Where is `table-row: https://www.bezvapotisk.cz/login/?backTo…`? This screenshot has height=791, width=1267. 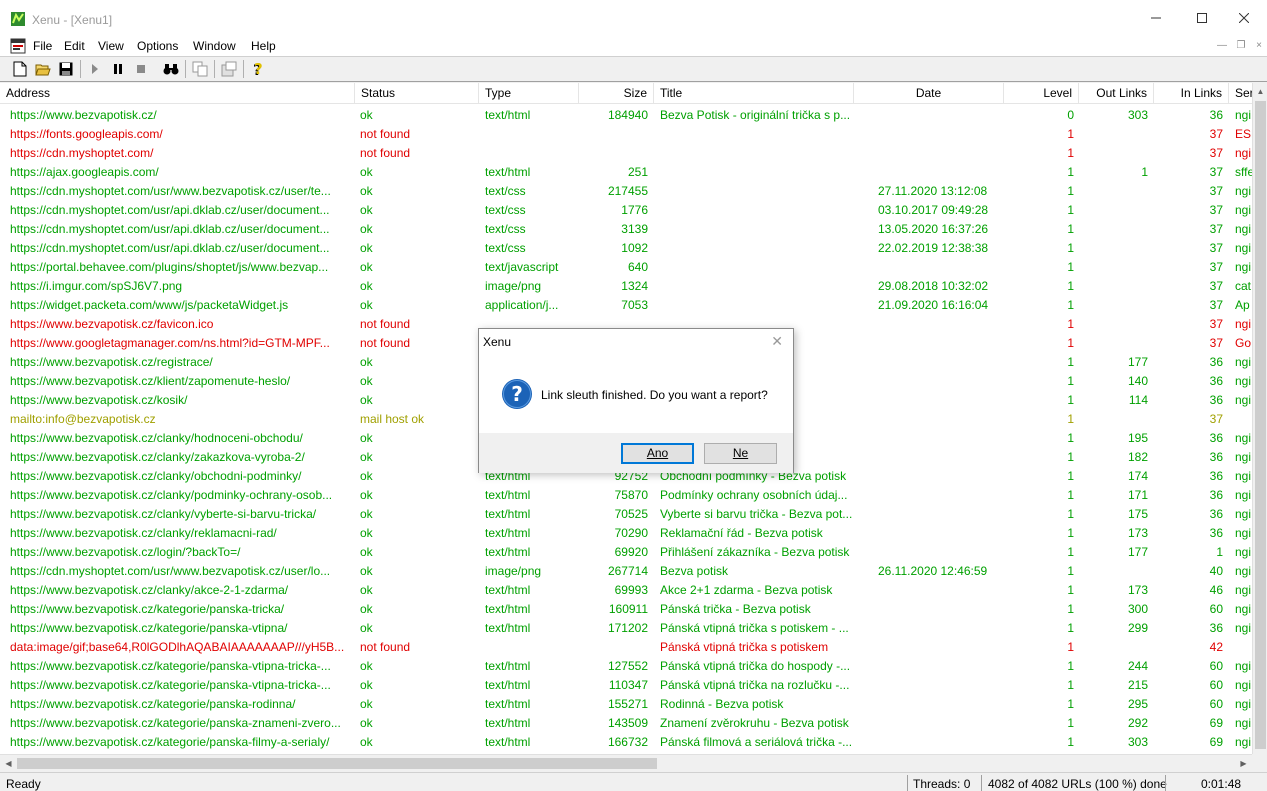
table-row: https://www.bezvapotisk.cz/login/?backTo… is located at coordinates (626, 552).